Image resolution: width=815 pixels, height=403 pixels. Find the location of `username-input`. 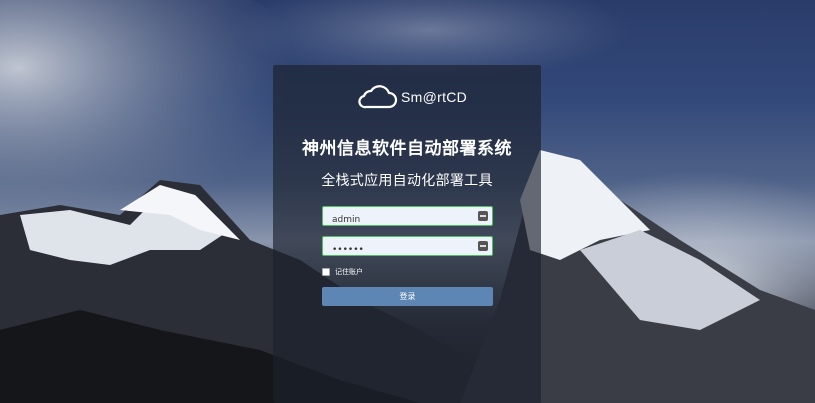

username-input is located at coordinates (407, 220).